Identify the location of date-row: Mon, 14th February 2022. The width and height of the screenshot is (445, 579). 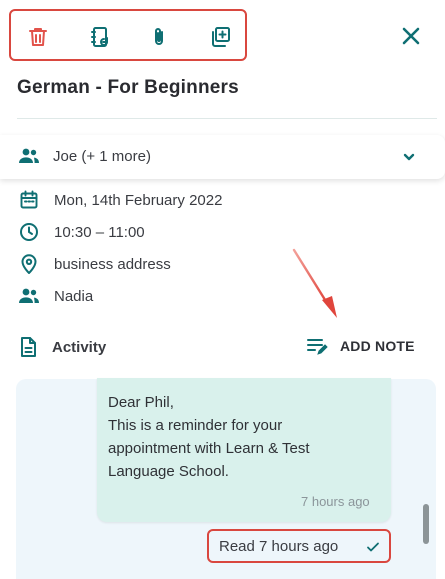
(120, 200).